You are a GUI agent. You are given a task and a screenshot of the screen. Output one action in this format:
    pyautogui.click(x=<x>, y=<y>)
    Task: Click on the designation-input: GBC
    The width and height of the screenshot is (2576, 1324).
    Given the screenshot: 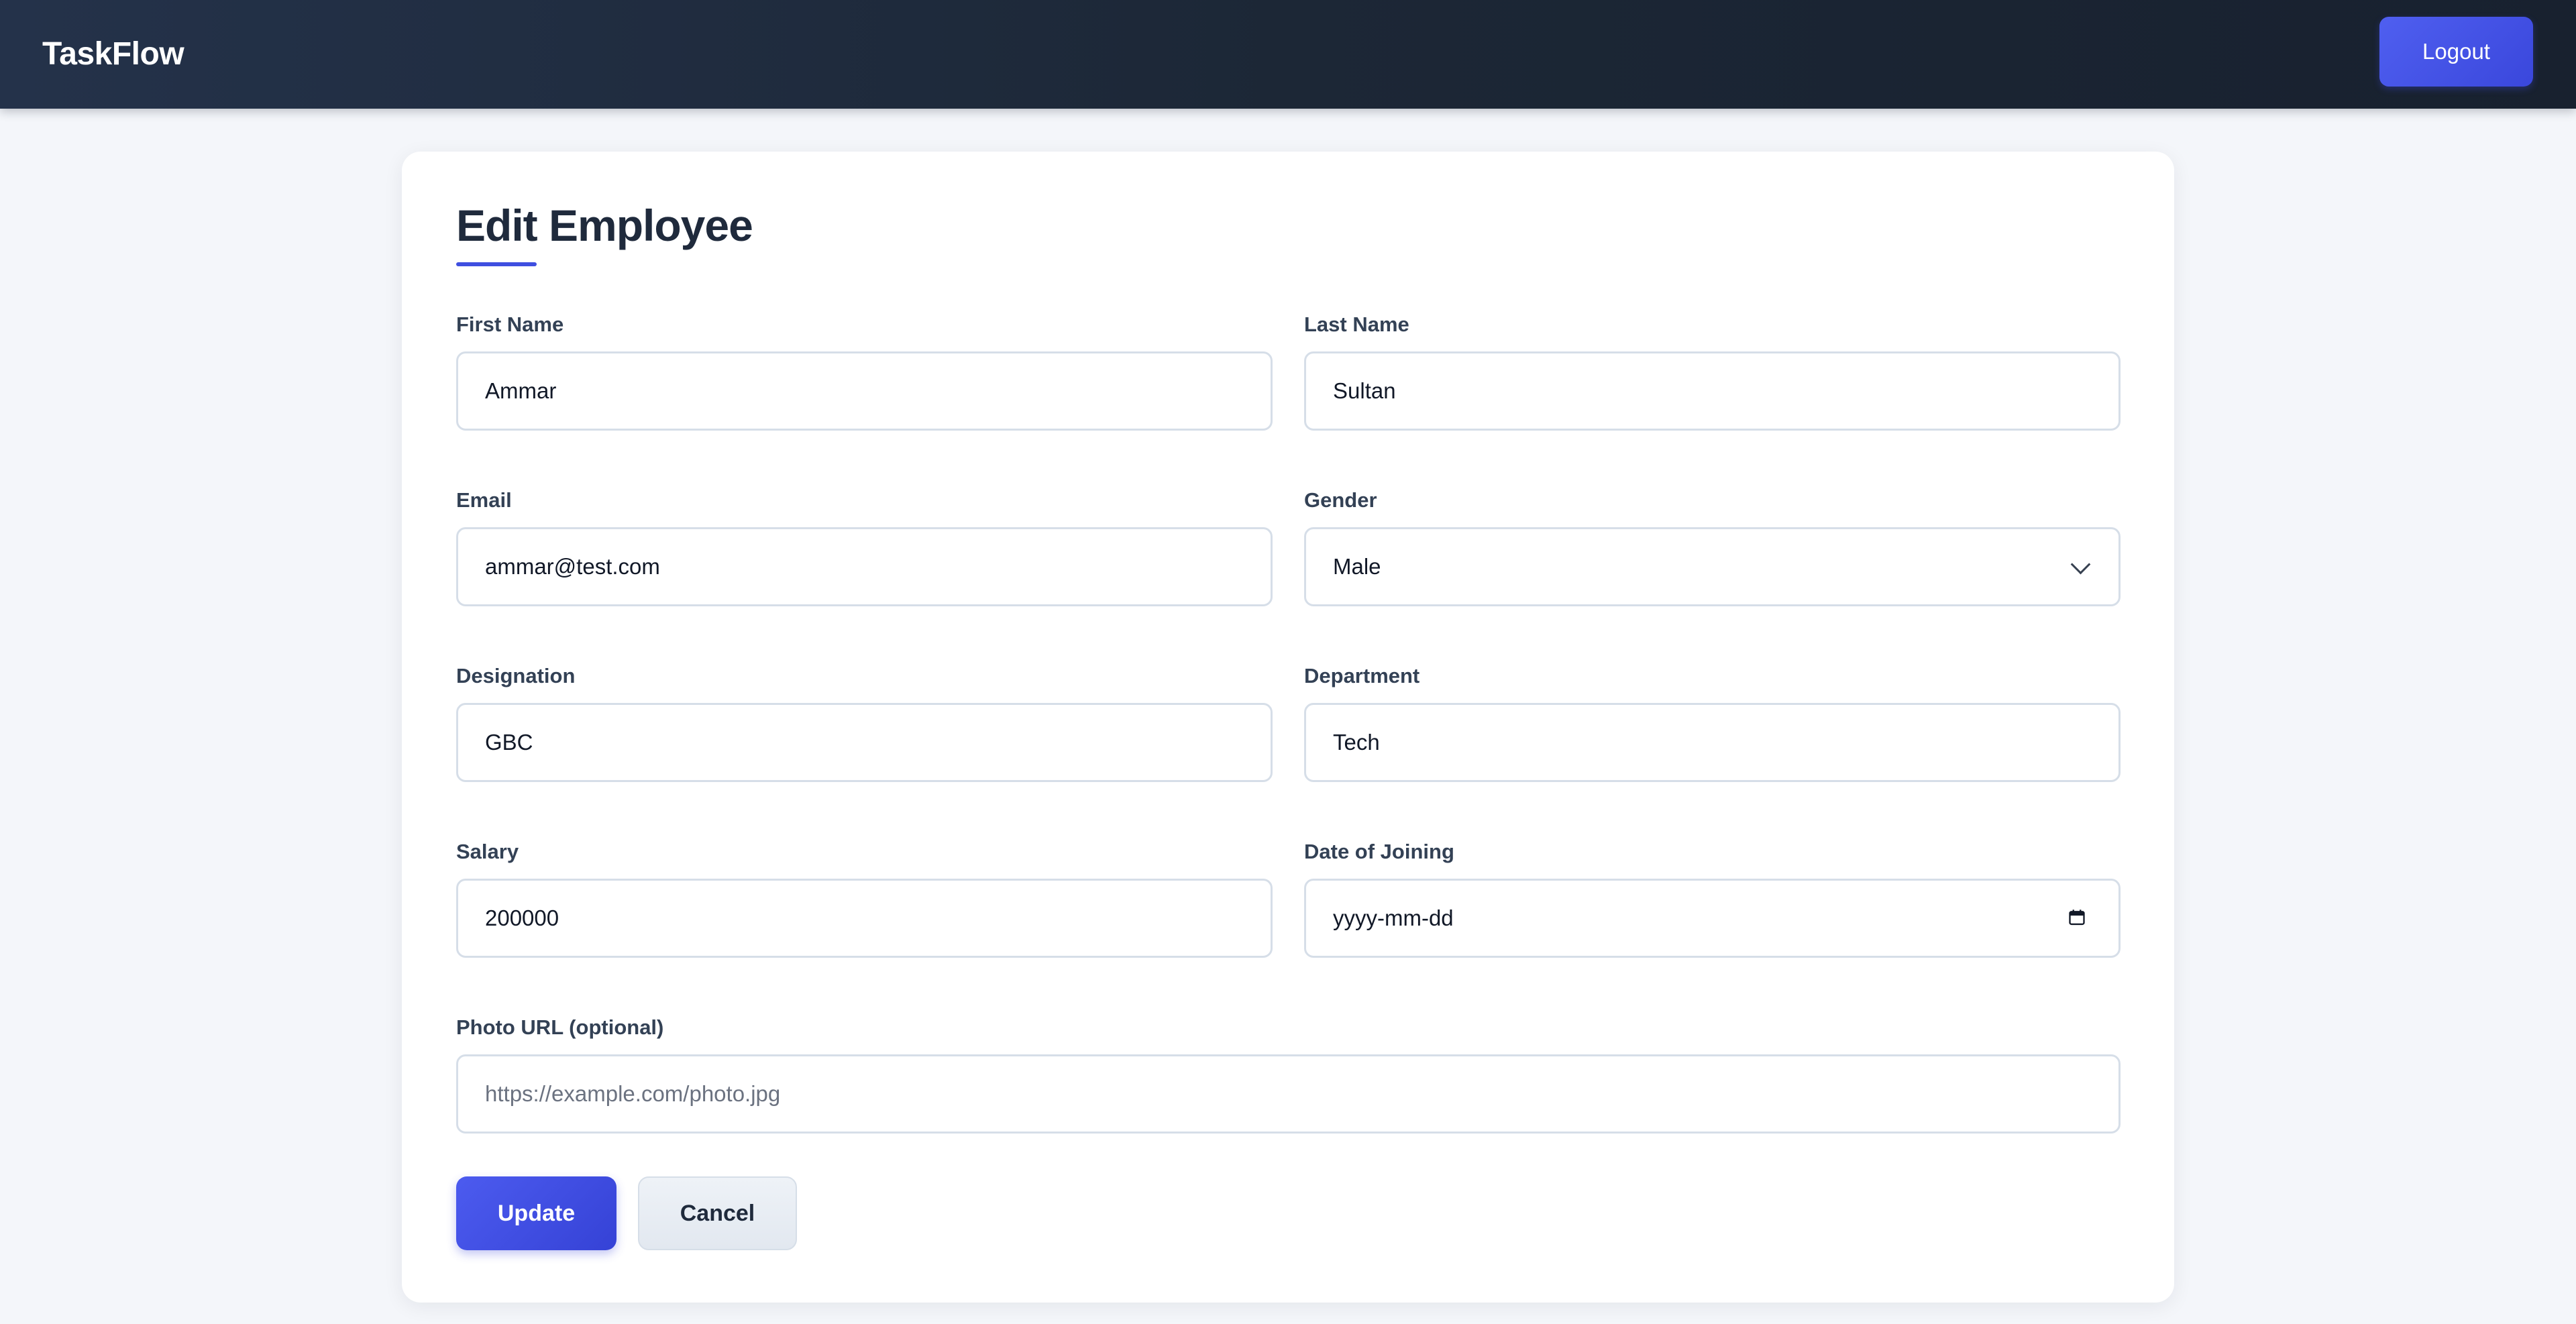 What is the action you would take?
    pyautogui.click(x=864, y=742)
    